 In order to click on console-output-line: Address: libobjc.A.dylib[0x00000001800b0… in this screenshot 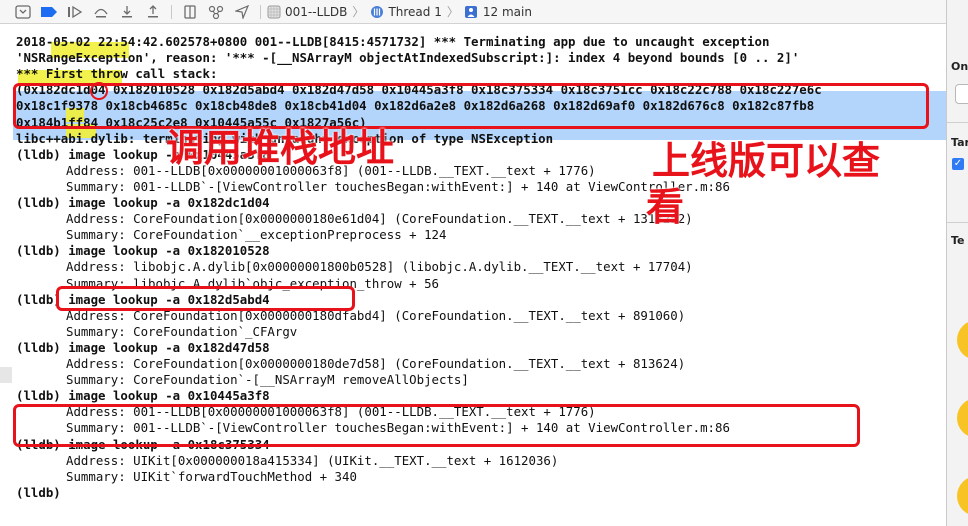, I will do `click(379, 266)`.